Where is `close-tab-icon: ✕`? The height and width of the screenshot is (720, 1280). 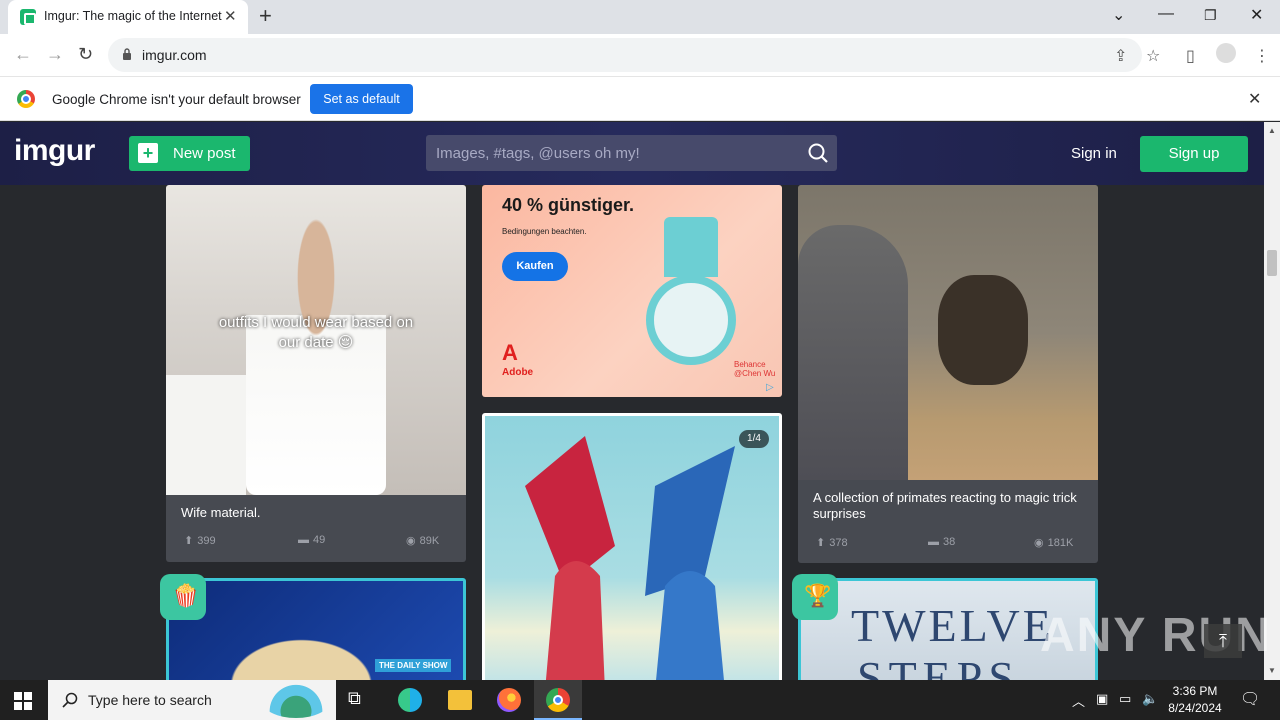 close-tab-icon: ✕ is located at coordinates (230, 16).